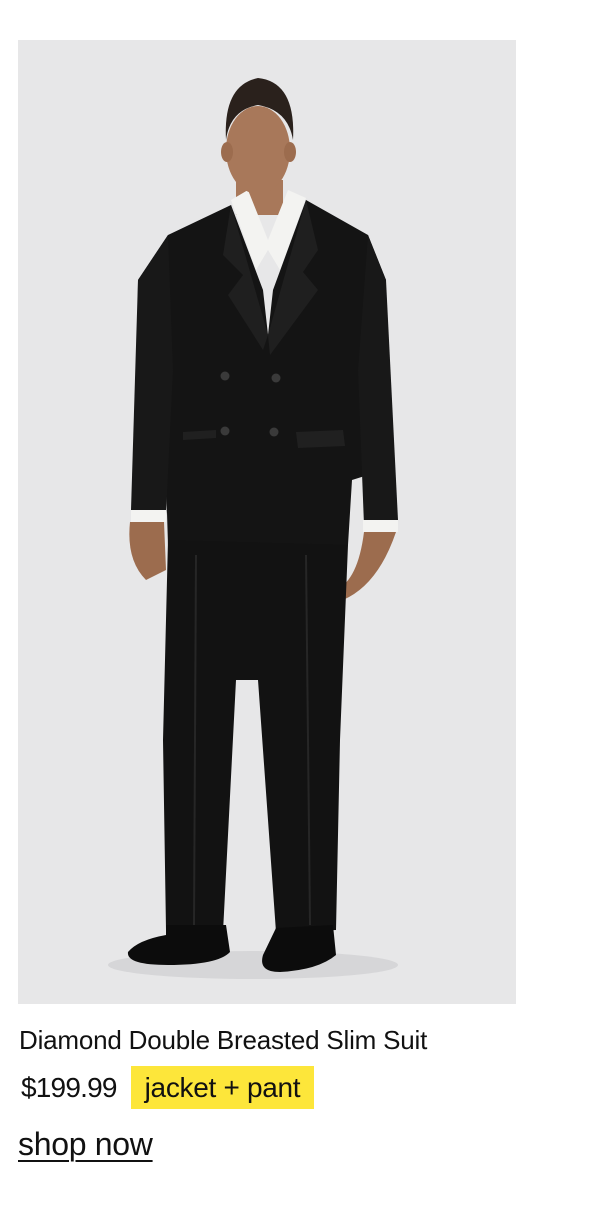 The width and height of the screenshot is (600, 1227). Describe the element at coordinates (152, 375) in the screenshot. I see `left-sleeve` at that location.